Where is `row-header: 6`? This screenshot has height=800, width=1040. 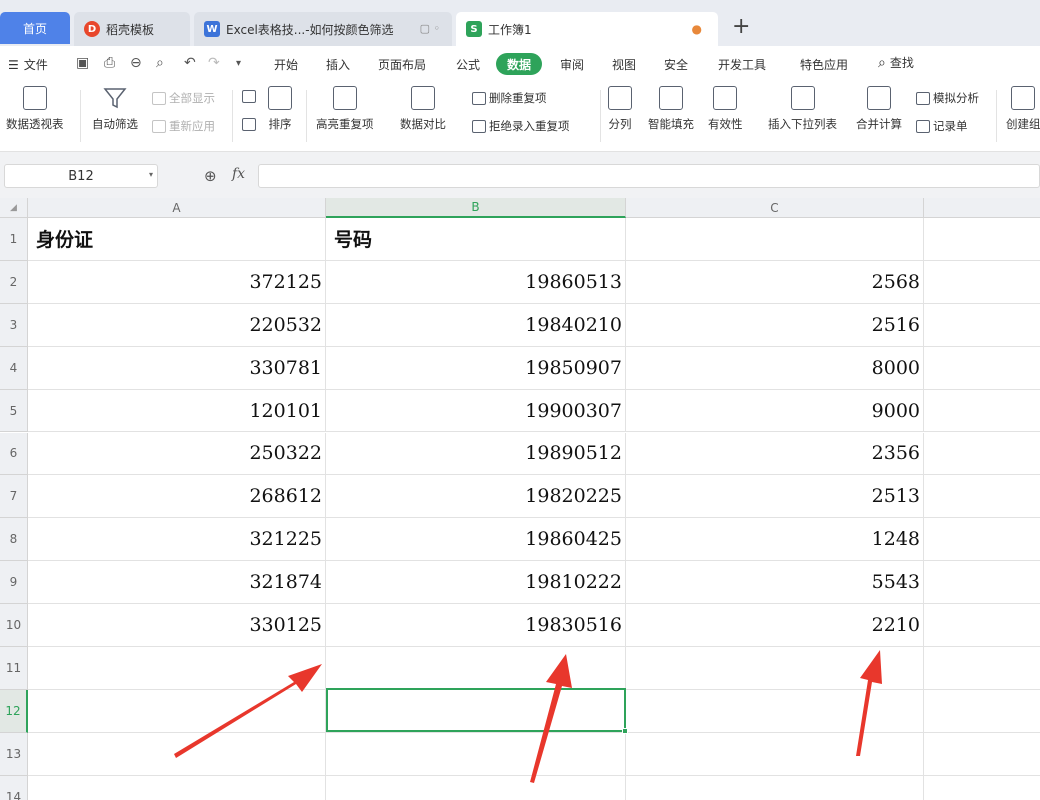 row-header: 6 is located at coordinates (14, 454).